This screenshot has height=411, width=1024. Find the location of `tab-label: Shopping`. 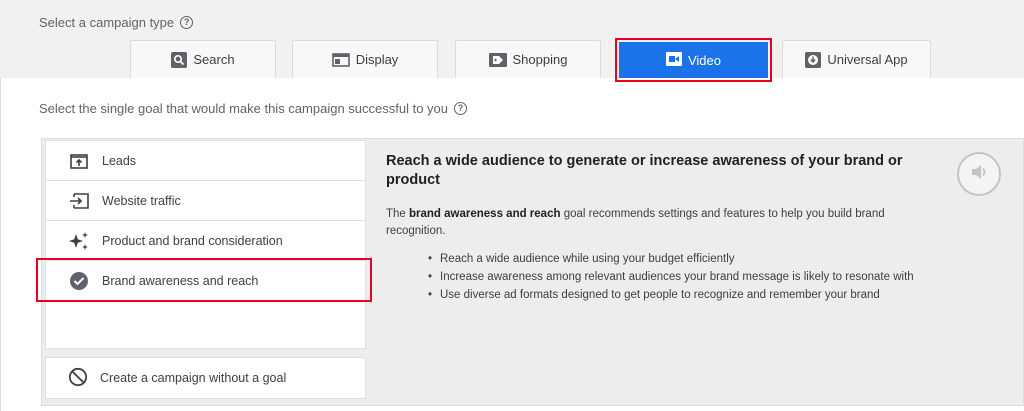

tab-label: Shopping is located at coordinates (540, 59).